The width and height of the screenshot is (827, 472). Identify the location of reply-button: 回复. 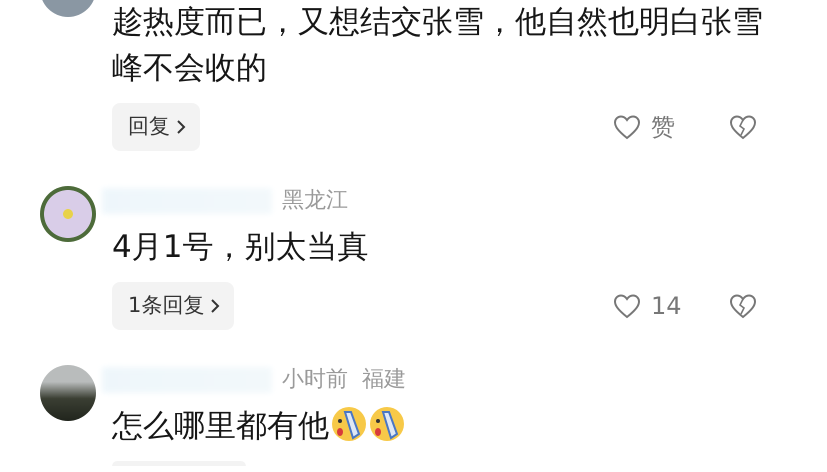
(156, 127).